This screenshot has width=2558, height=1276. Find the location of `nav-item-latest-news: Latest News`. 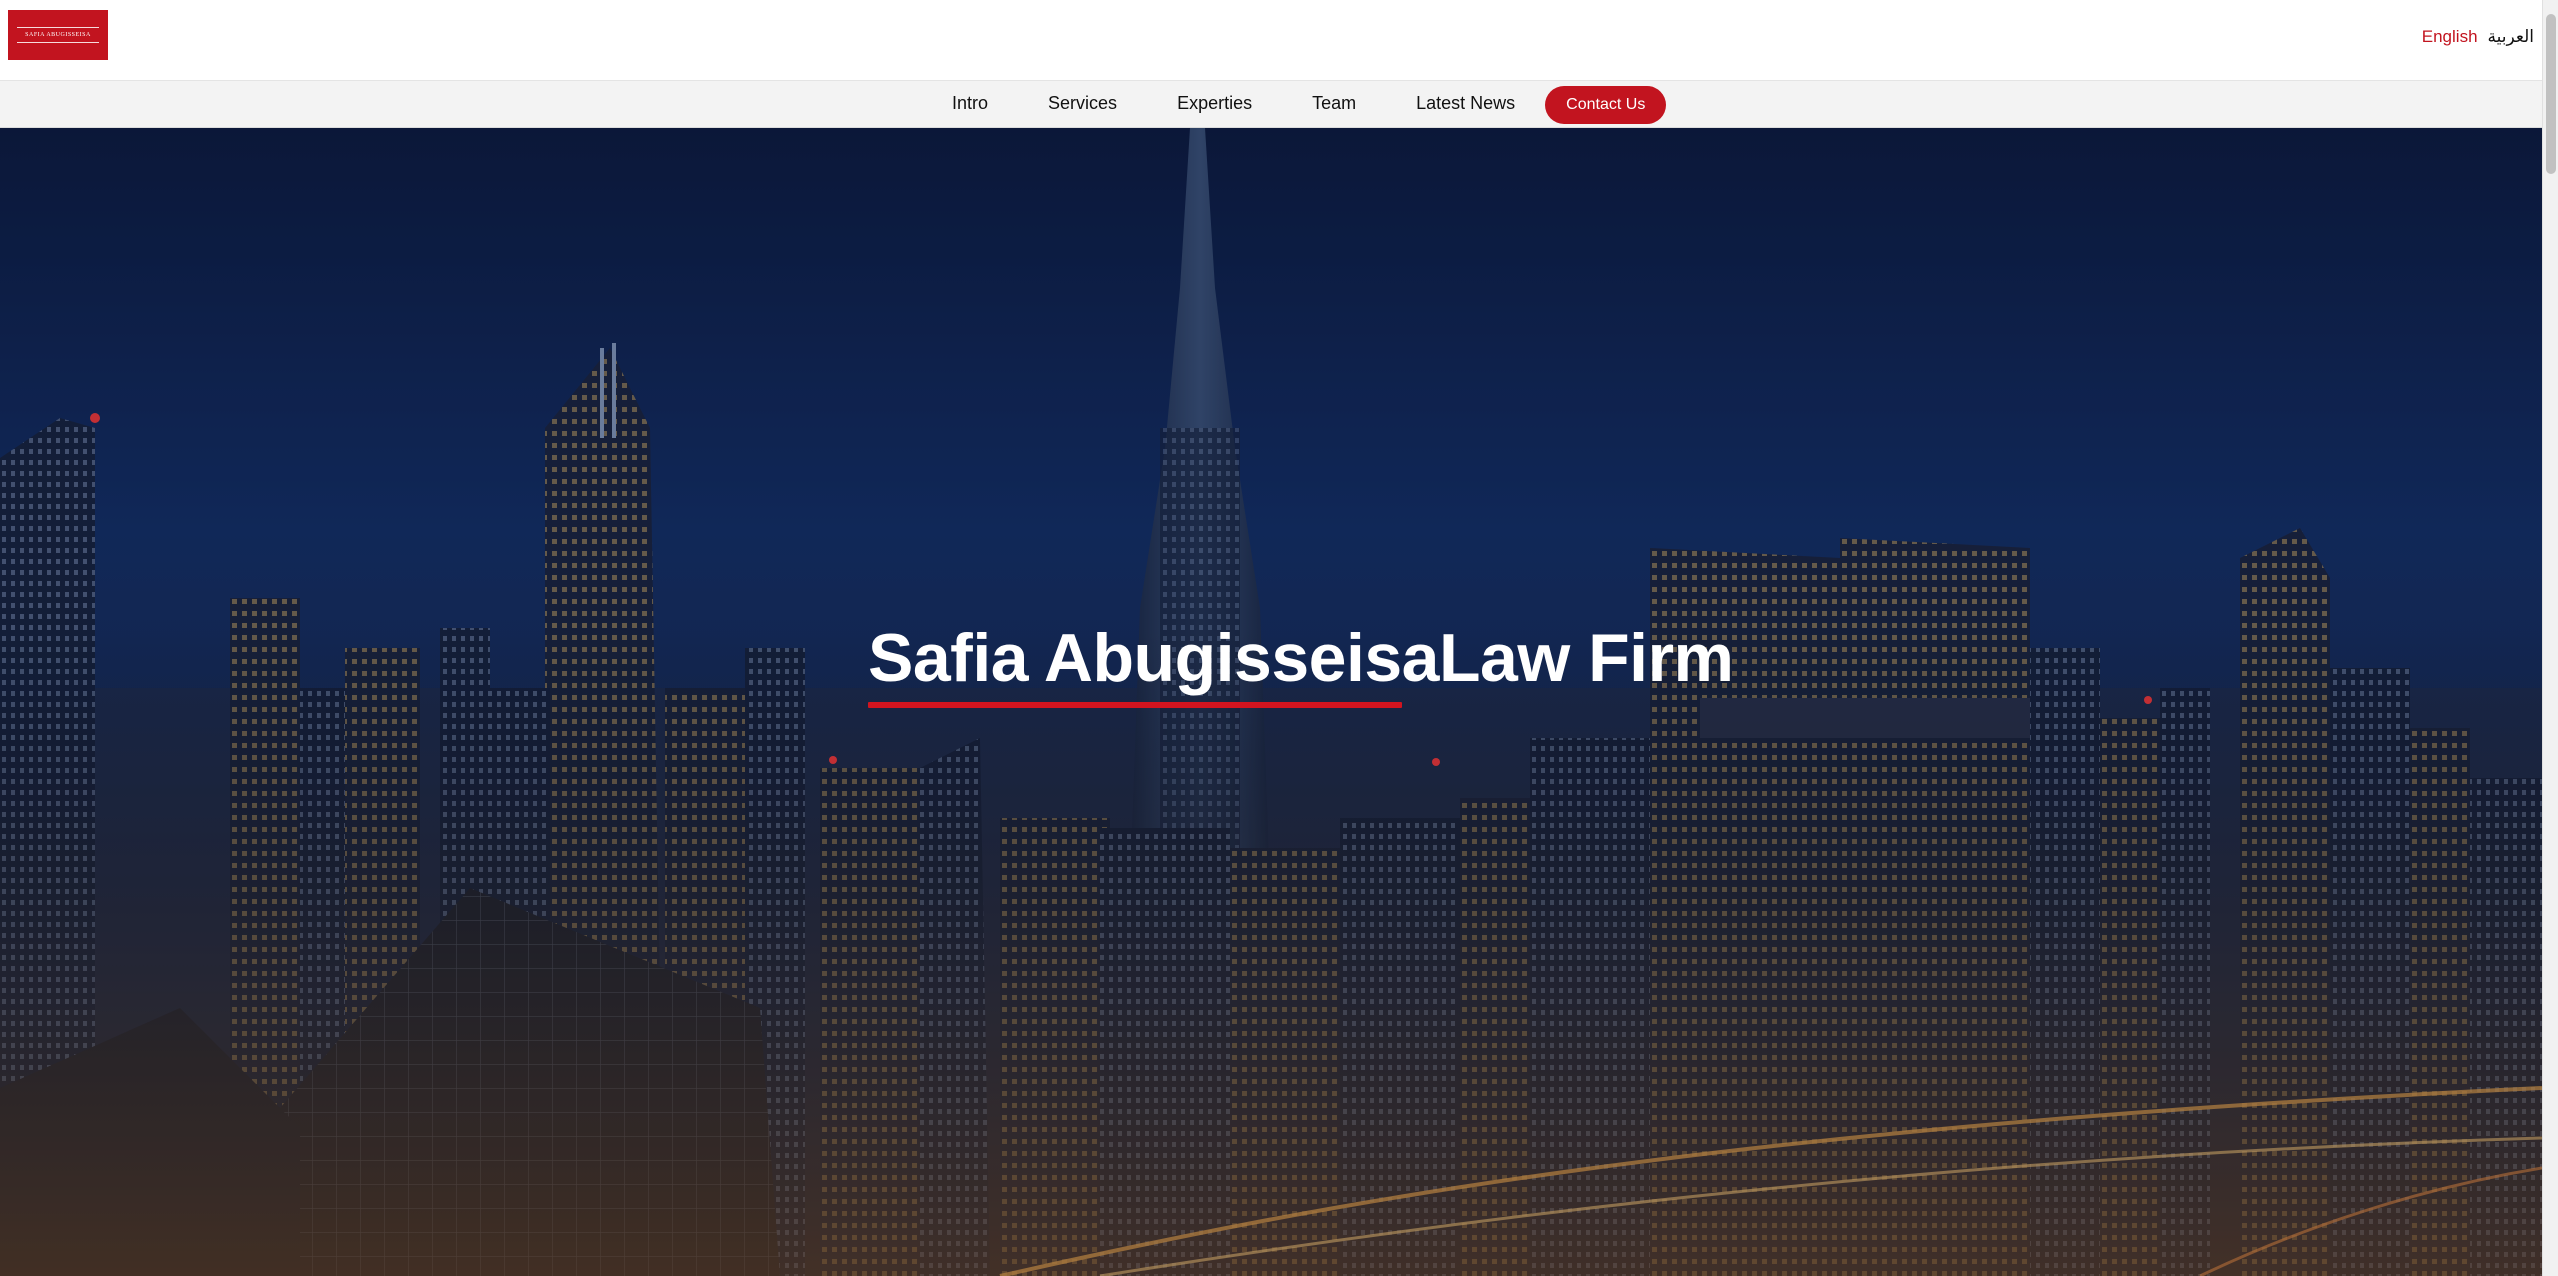

nav-item-latest-news: Latest News is located at coordinates (1465, 103).